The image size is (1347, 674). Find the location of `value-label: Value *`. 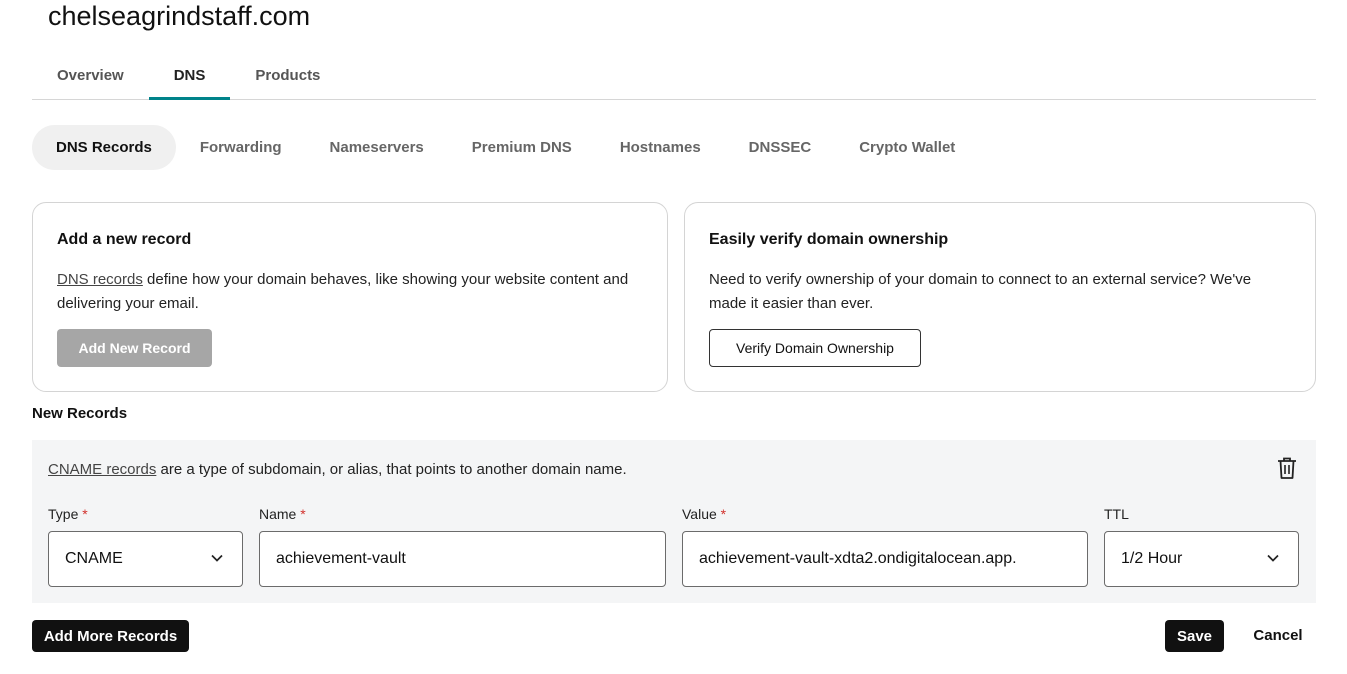

value-label: Value * is located at coordinates (704, 514).